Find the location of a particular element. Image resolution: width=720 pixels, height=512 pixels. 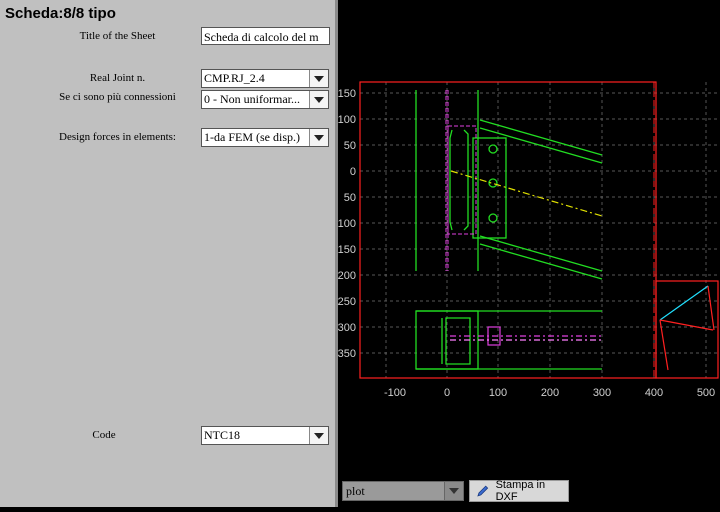

y-tick-label: 250 is located at coordinates (347, 302).